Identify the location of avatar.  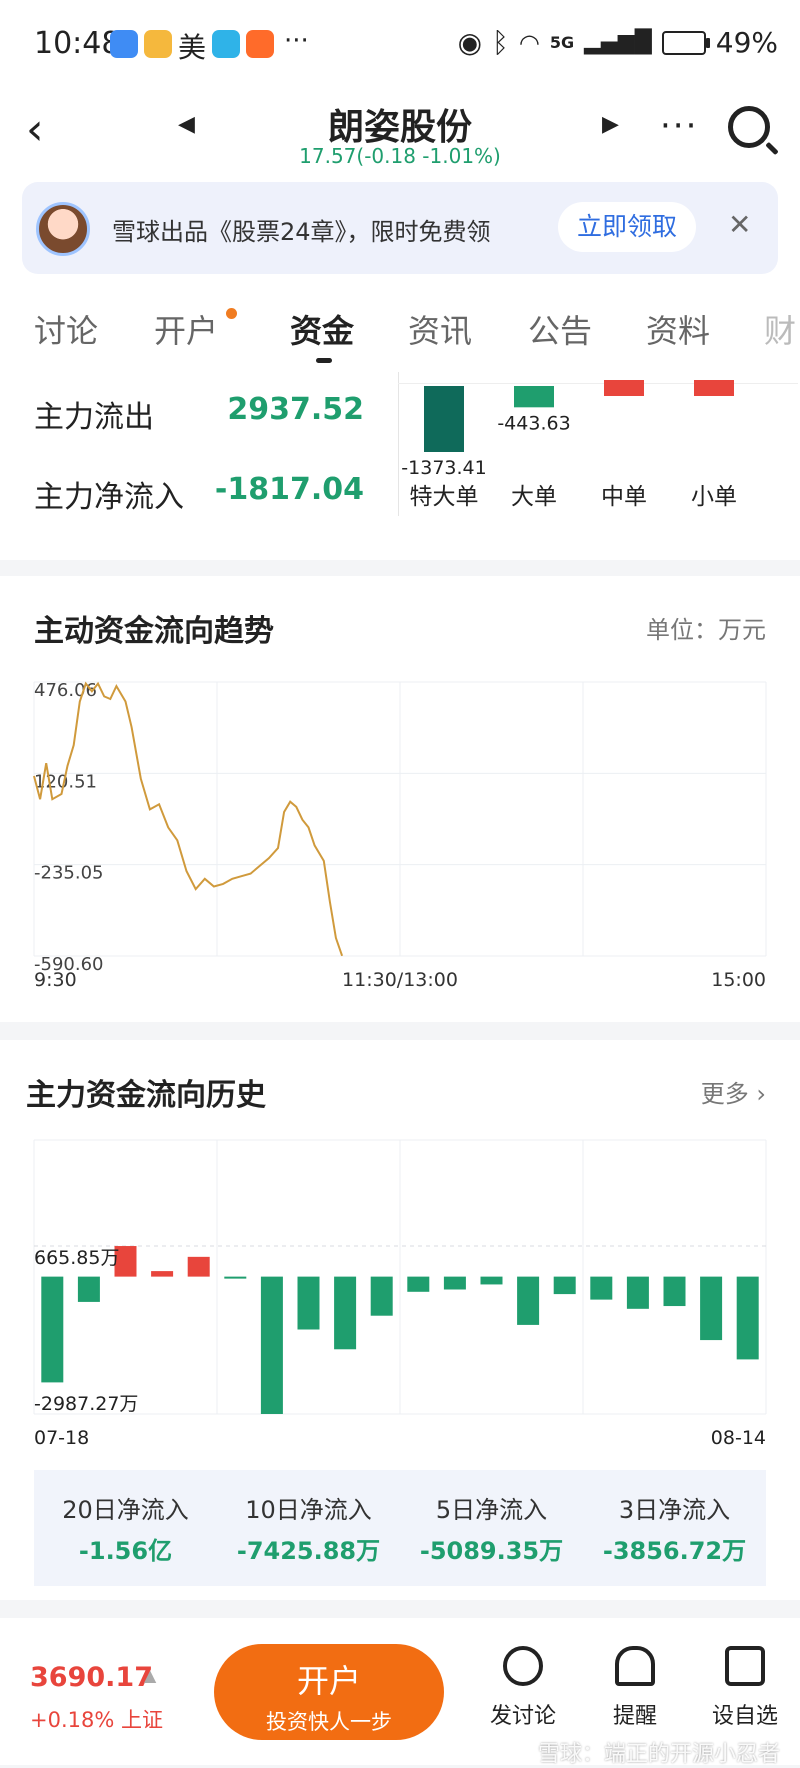
(63, 229).